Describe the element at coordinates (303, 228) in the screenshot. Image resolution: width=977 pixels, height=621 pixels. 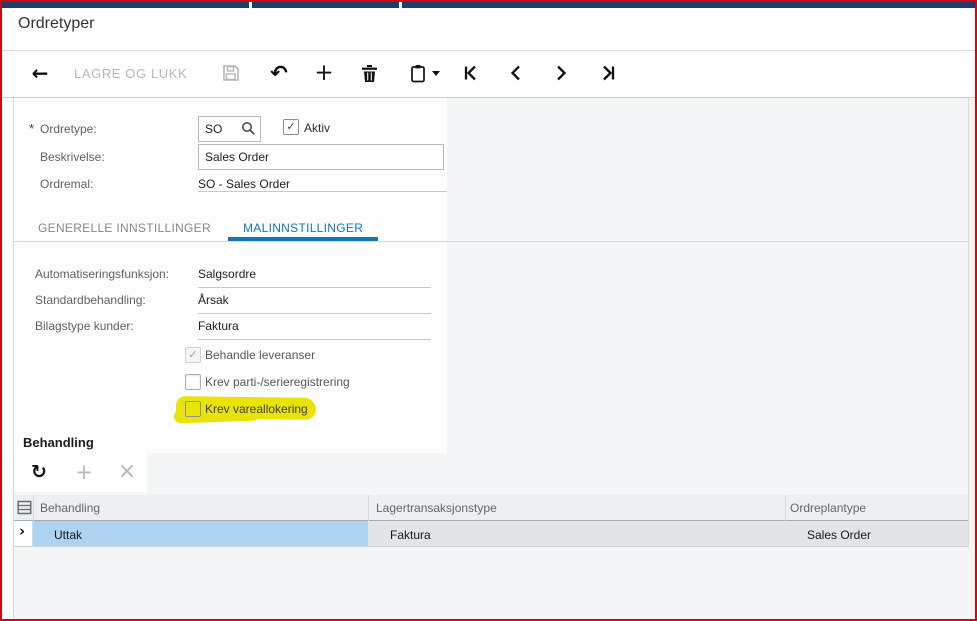
I see `tab-malinnstillinger: MALINNSTILLINGER` at that location.